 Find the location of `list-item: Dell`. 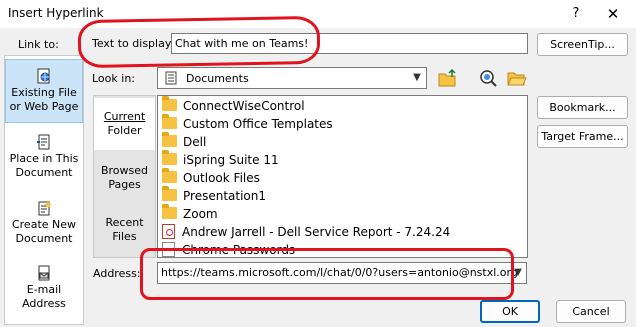

list-item: Dell is located at coordinates (184, 141).